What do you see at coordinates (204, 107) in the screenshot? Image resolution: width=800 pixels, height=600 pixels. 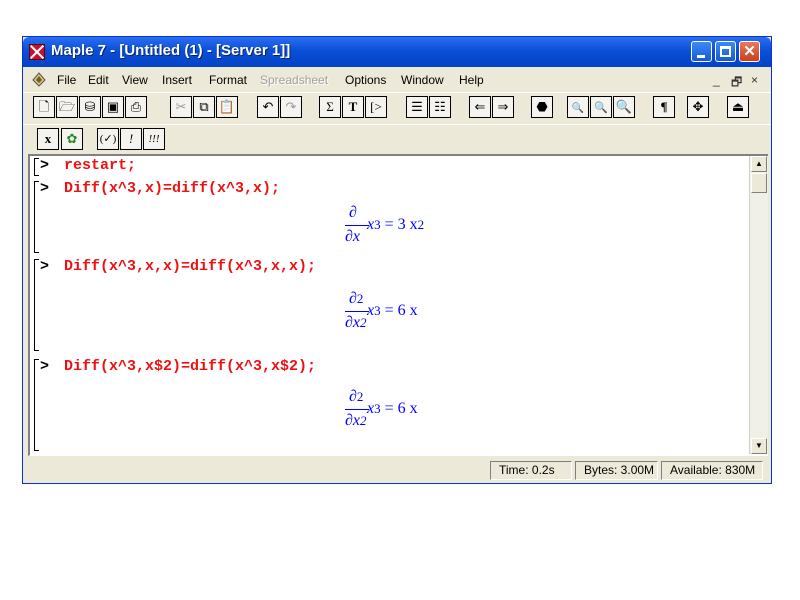 I see `copy-button: ⧉` at bounding box center [204, 107].